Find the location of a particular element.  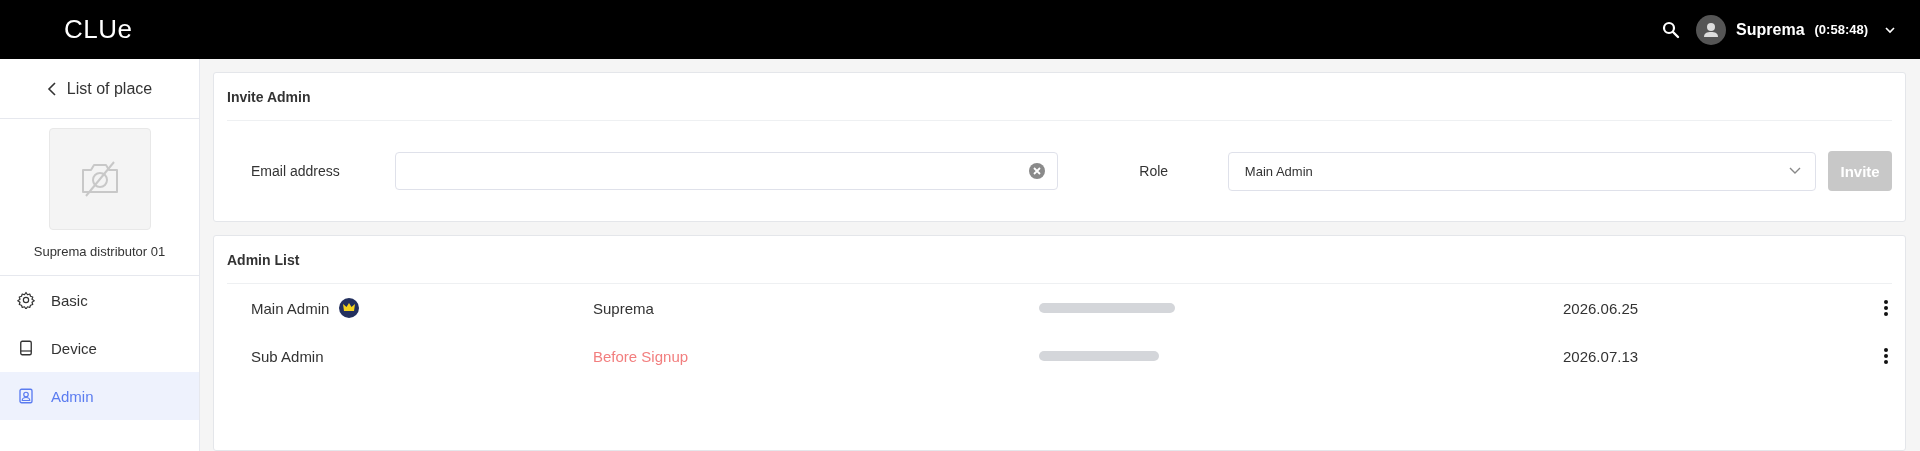

gear-icon is located at coordinates (26, 300).